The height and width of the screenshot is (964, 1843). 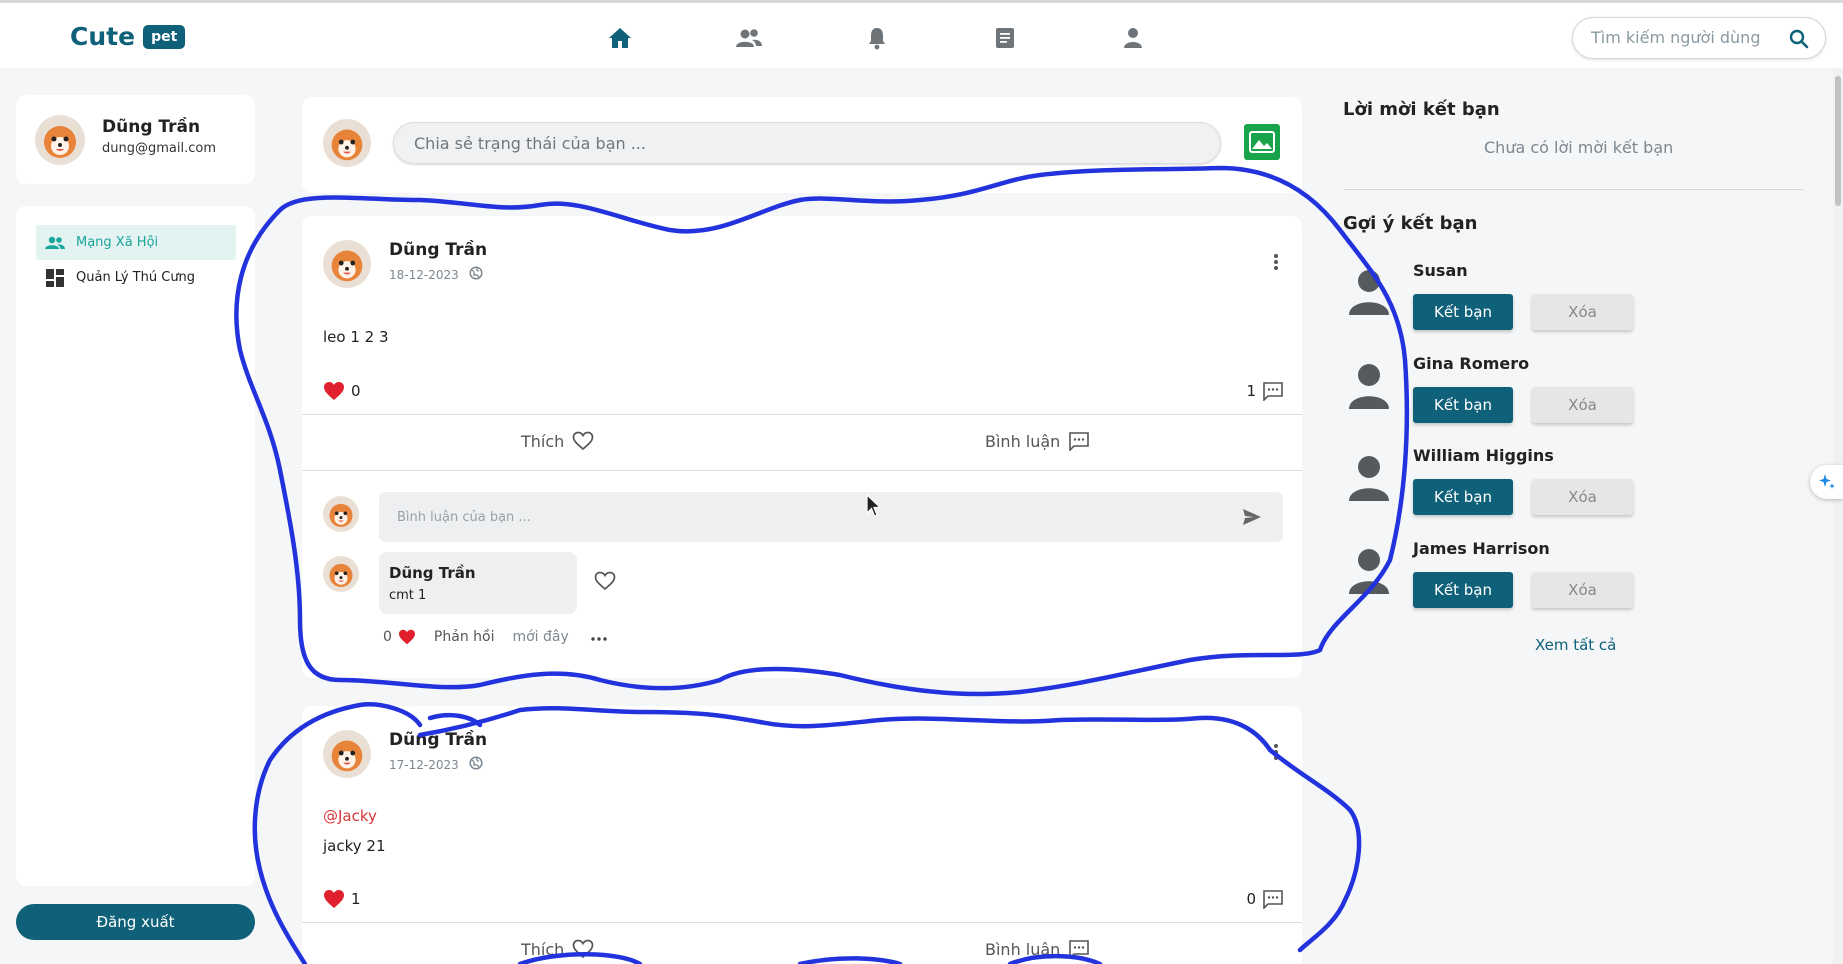 I want to click on post-content: leo 1 2 3, so click(x=356, y=337).